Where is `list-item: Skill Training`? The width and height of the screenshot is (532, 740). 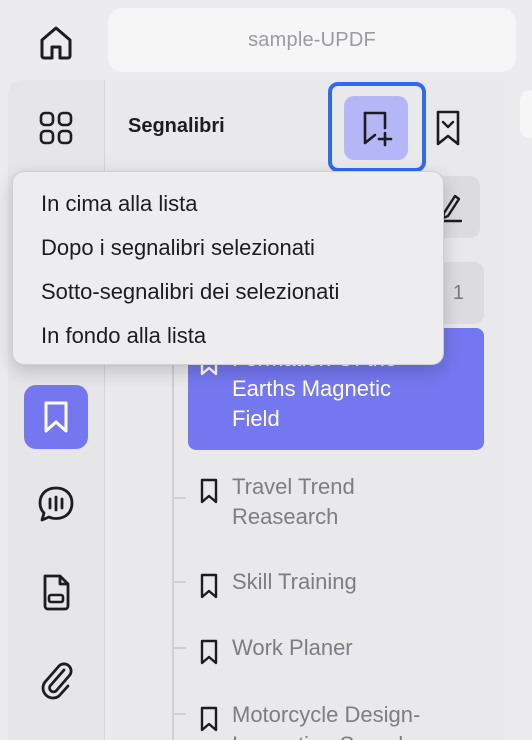 list-item: Skill Training is located at coordinates (341, 584).